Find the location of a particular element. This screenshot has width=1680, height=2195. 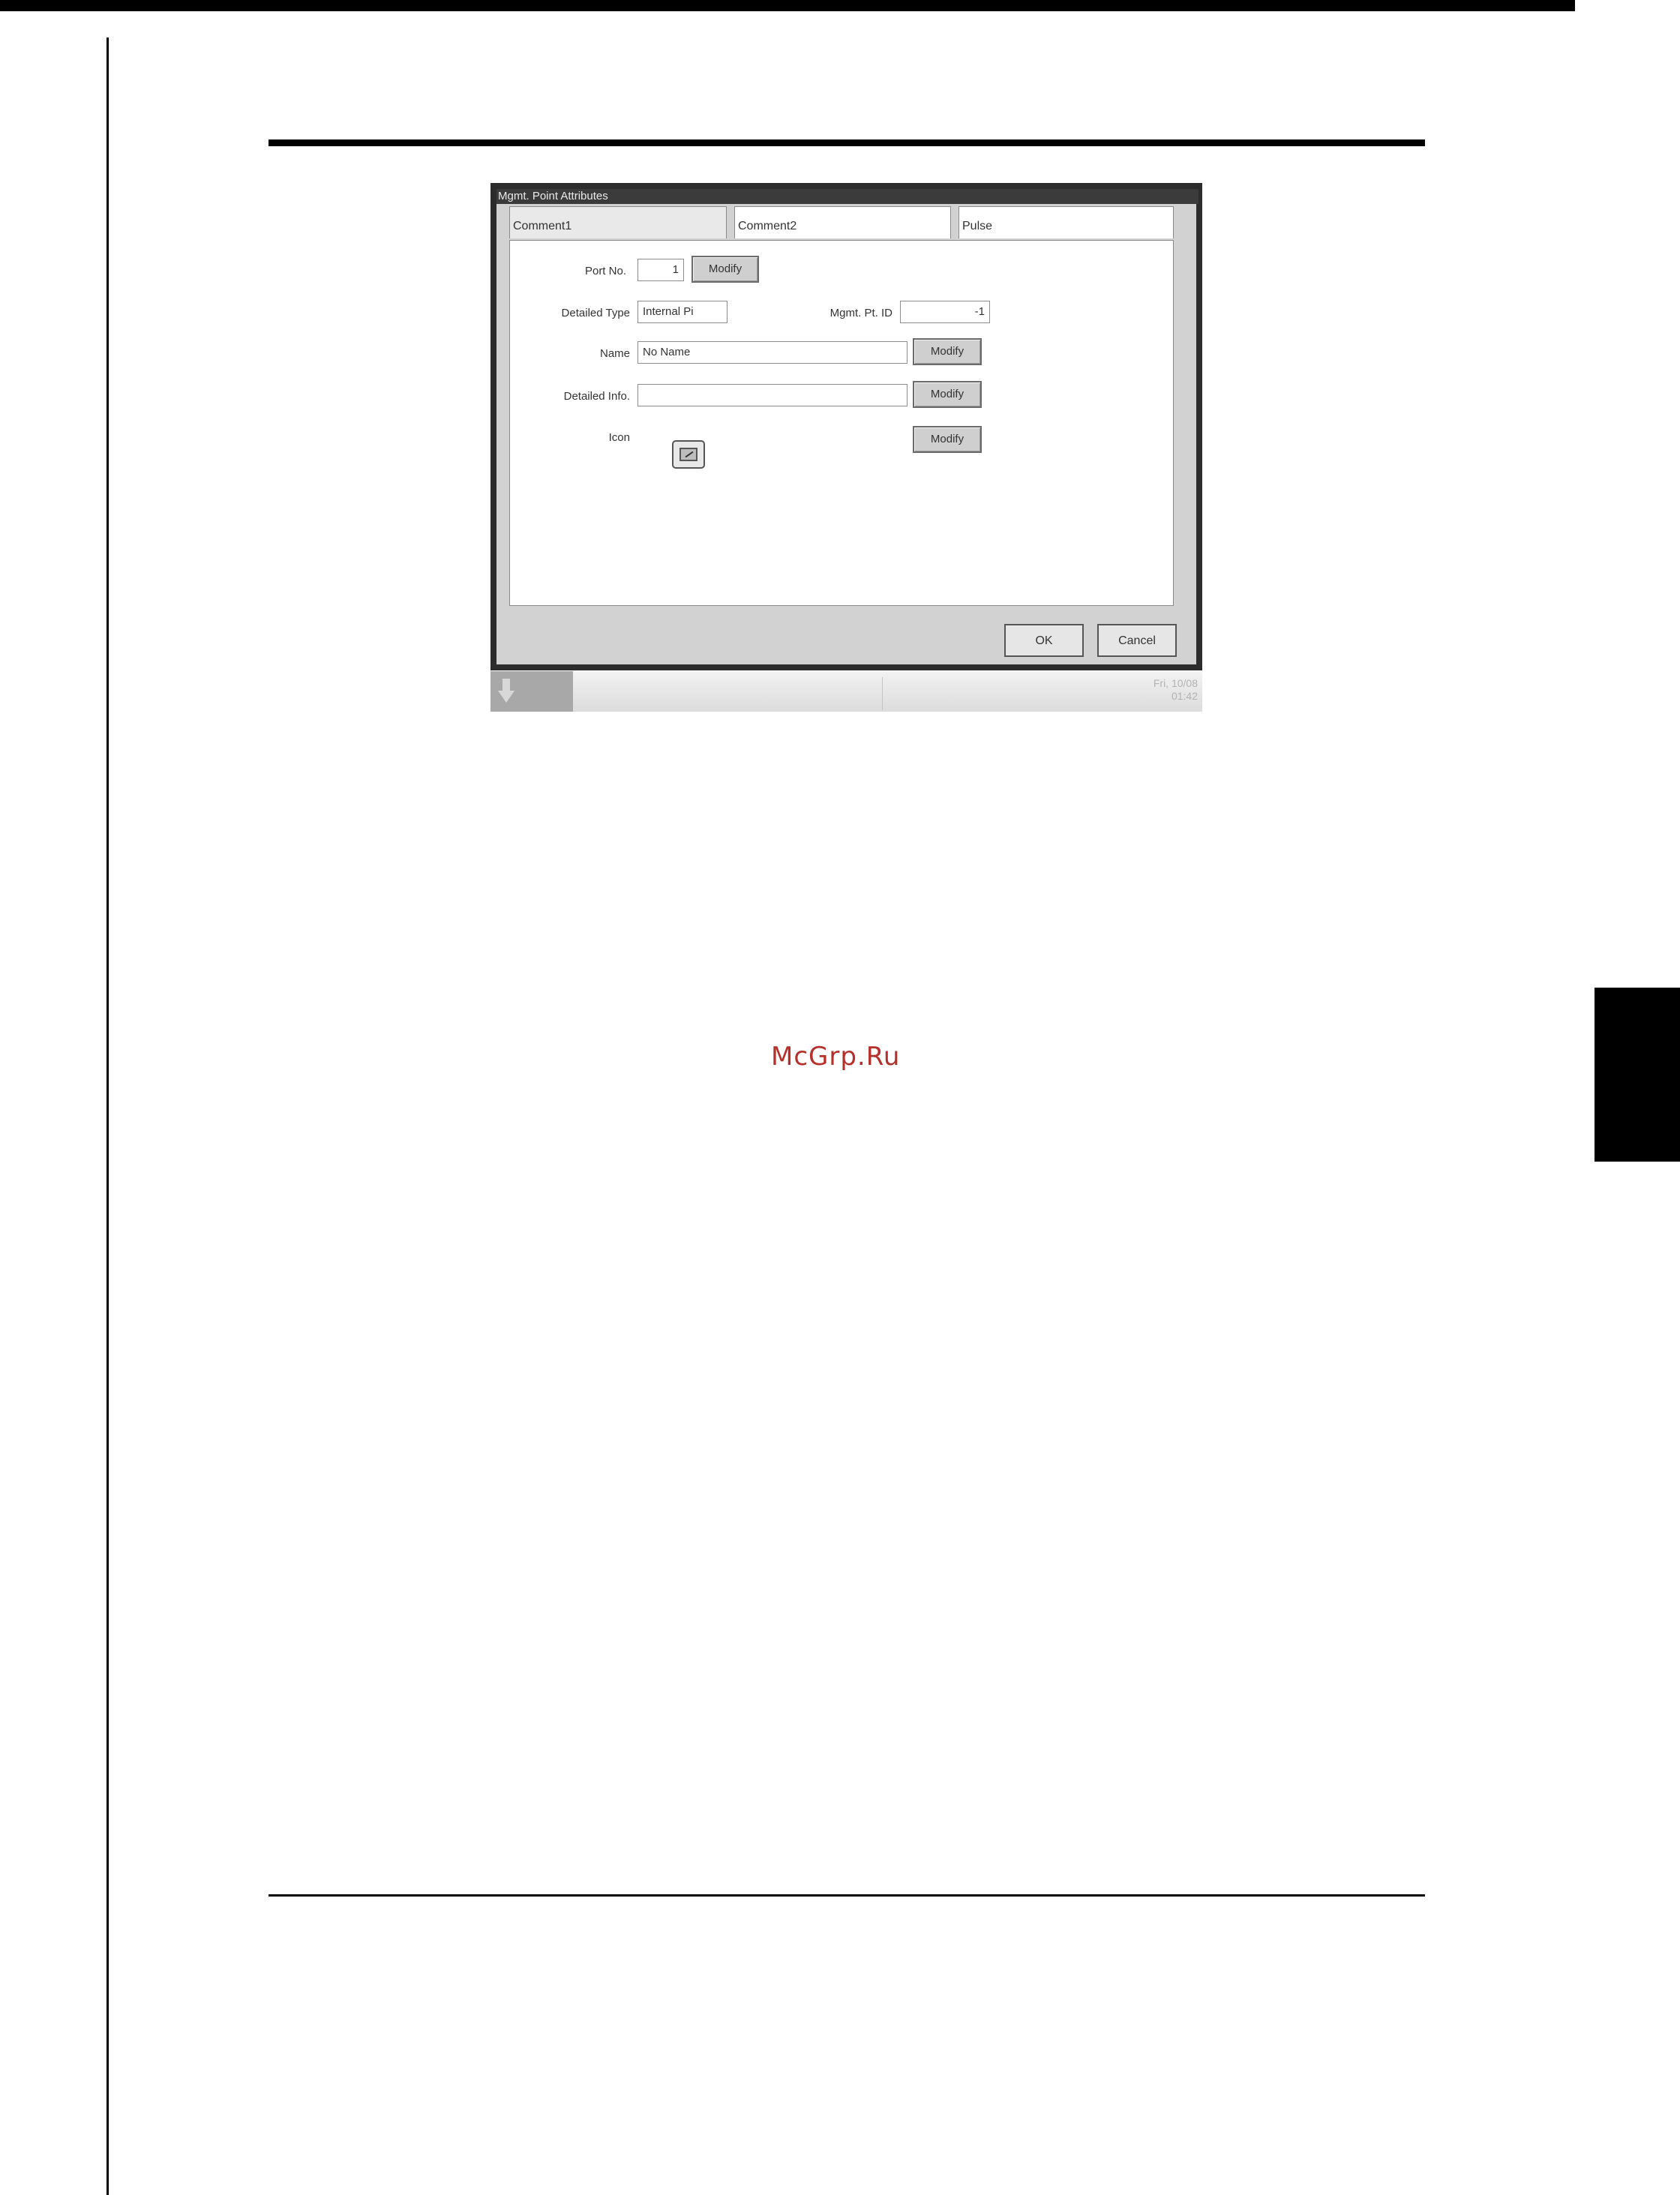

tab-comment1: Comment1 is located at coordinates (618, 222).